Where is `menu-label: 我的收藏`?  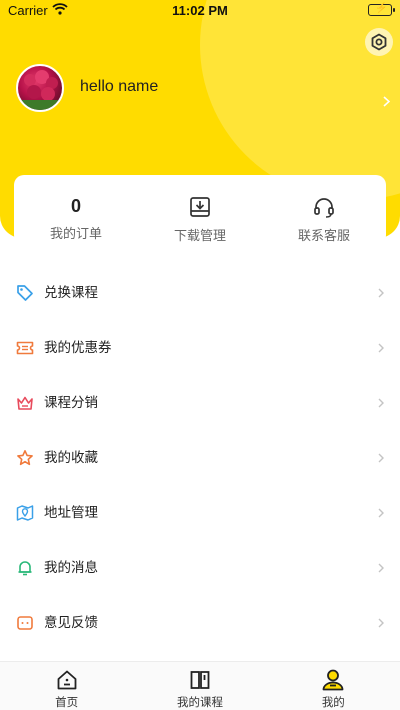 menu-label: 我的收藏 is located at coordinates (71, 458).